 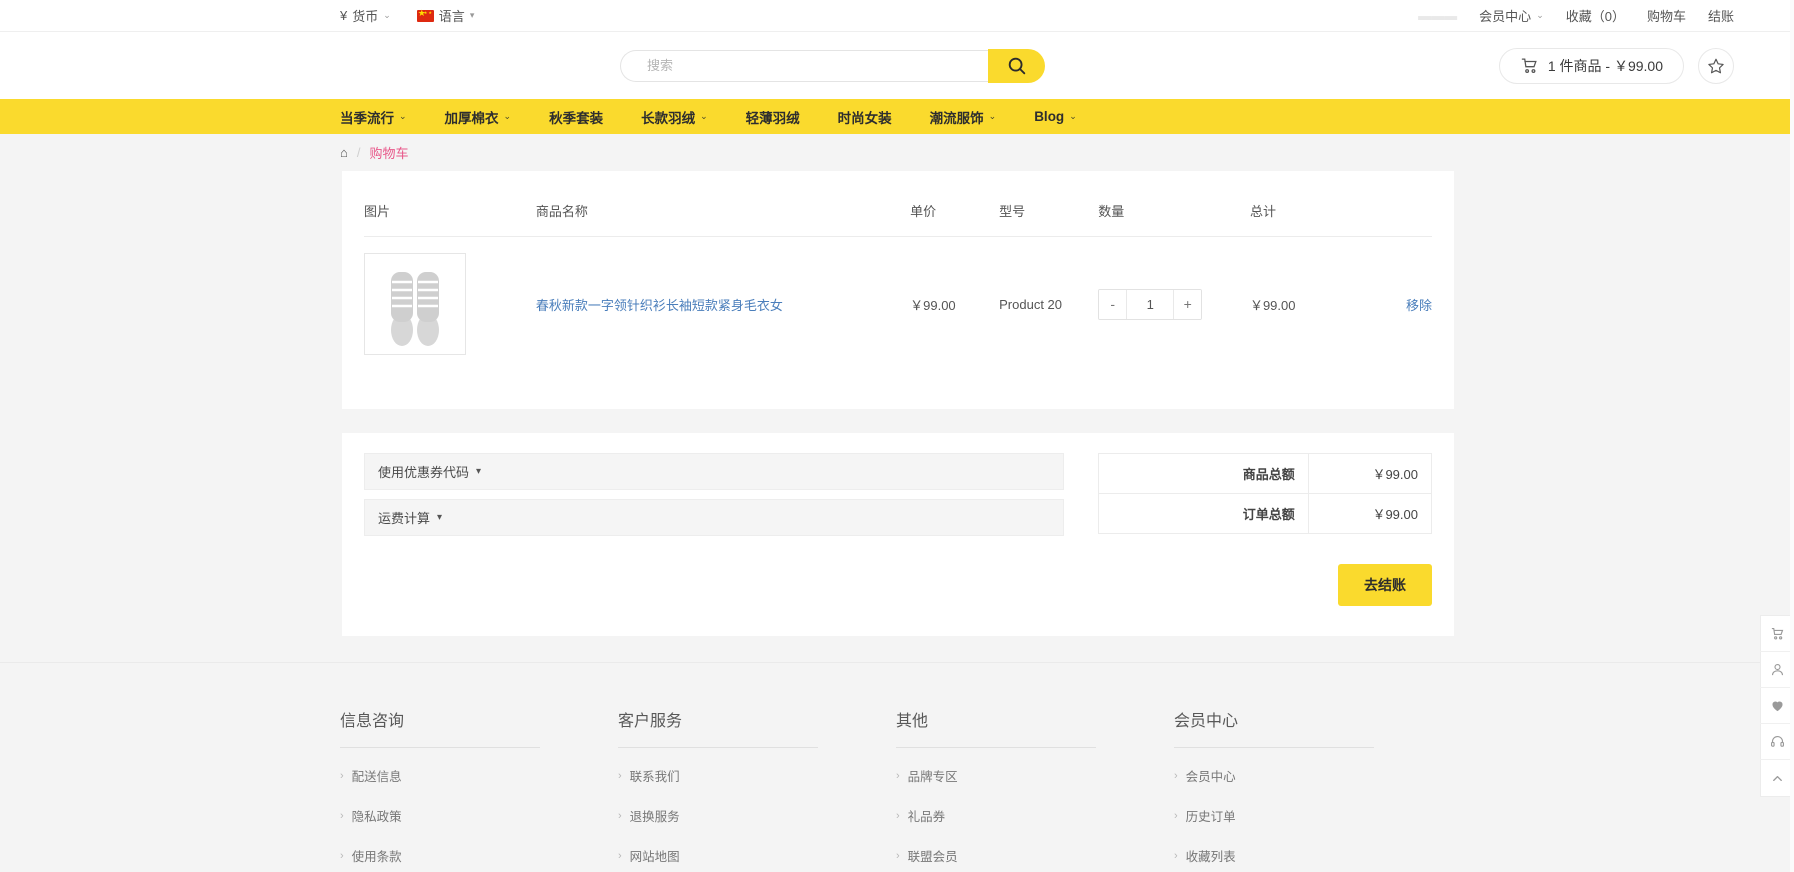 What do you see at coordinates (714, 517) in the screenshot?
I see `shipping-accordion: 运费计算 ▾` at bounding box center [714, 517].